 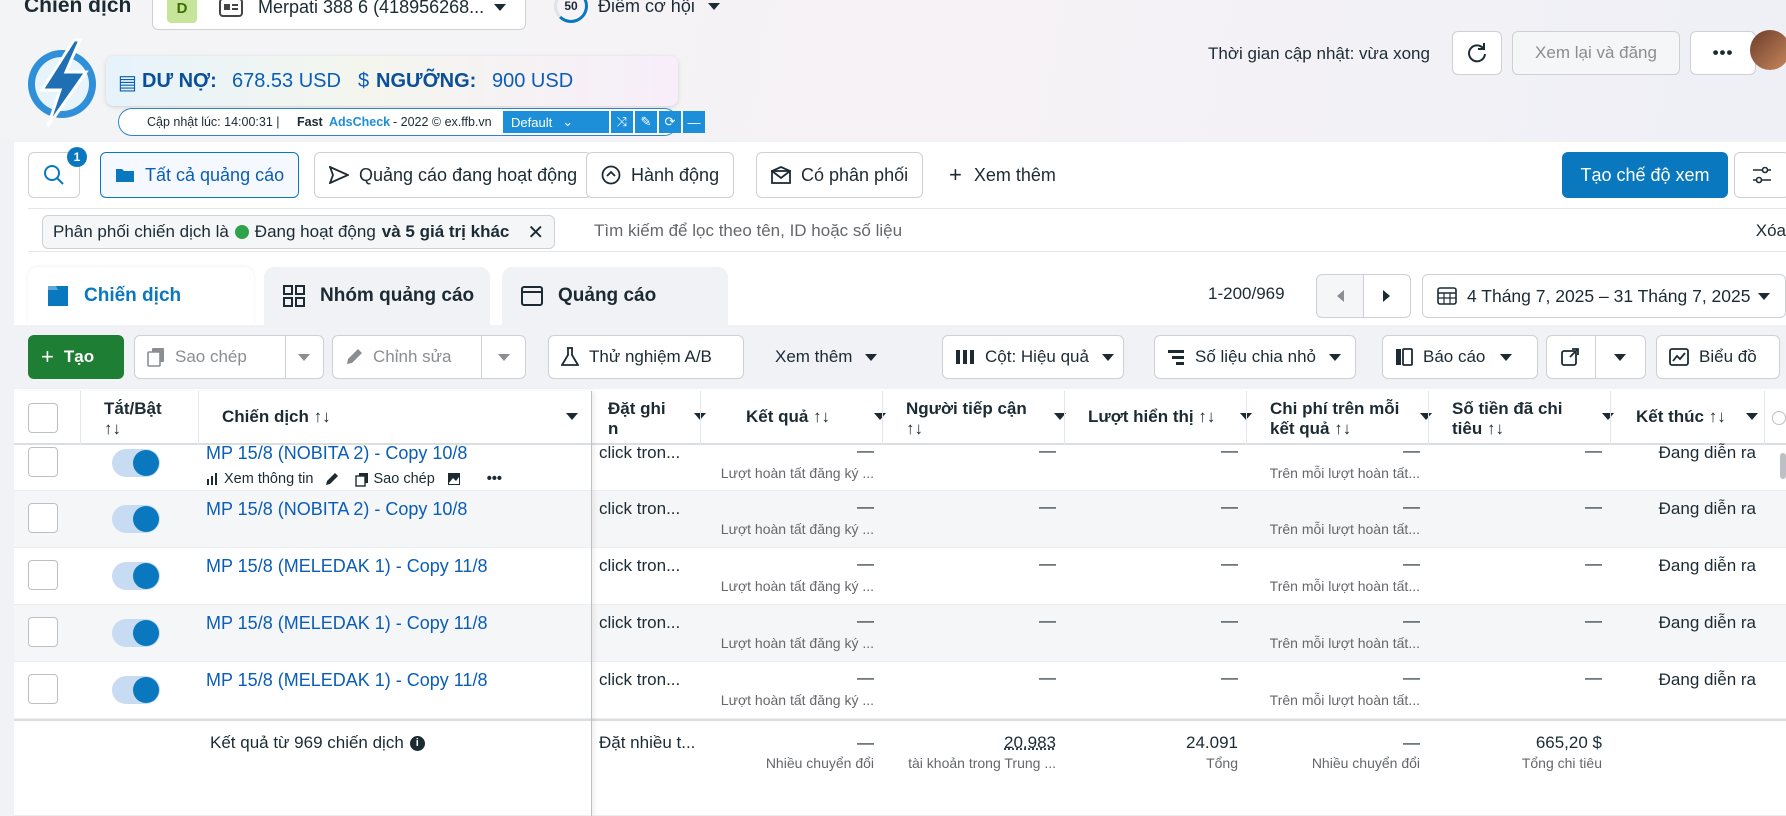 I want to click on totals-label: Kết quả từ 969 chiến dịch, so click(x=307, y=742).